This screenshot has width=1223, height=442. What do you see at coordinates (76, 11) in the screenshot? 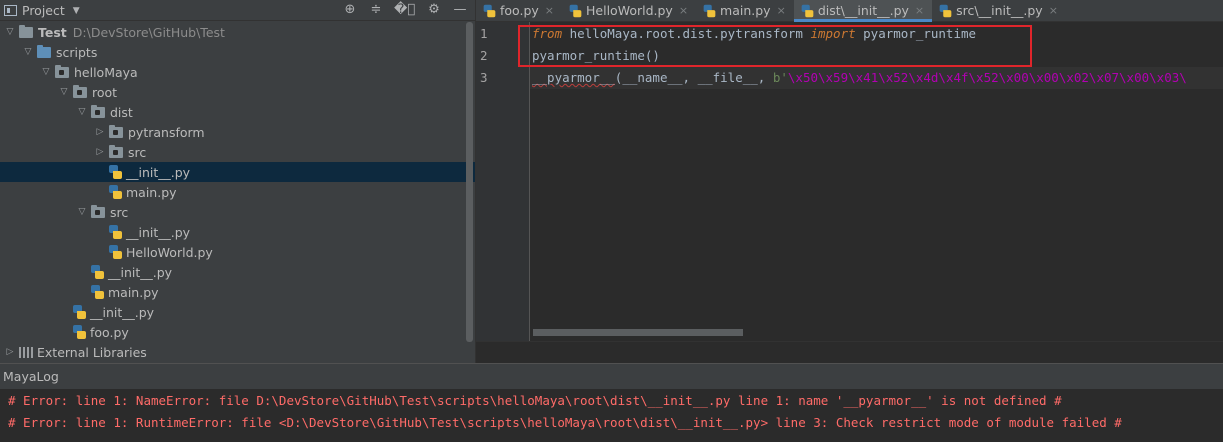
I see `chevron-down-icon: ▼` at bounding box center [76, 11].